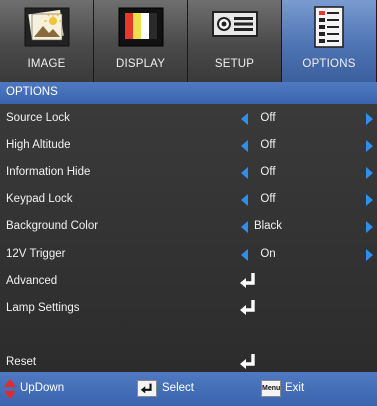  Describe the element at coordinates (147, 388) in the screenshot. I see `enter-key-icon` at that location.